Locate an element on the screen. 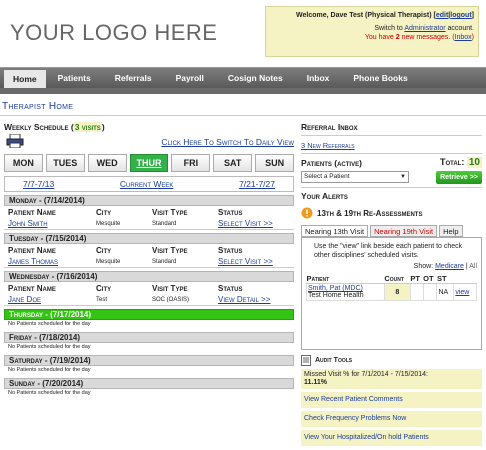  day-wed: WED is located at coordinates (107, 163).